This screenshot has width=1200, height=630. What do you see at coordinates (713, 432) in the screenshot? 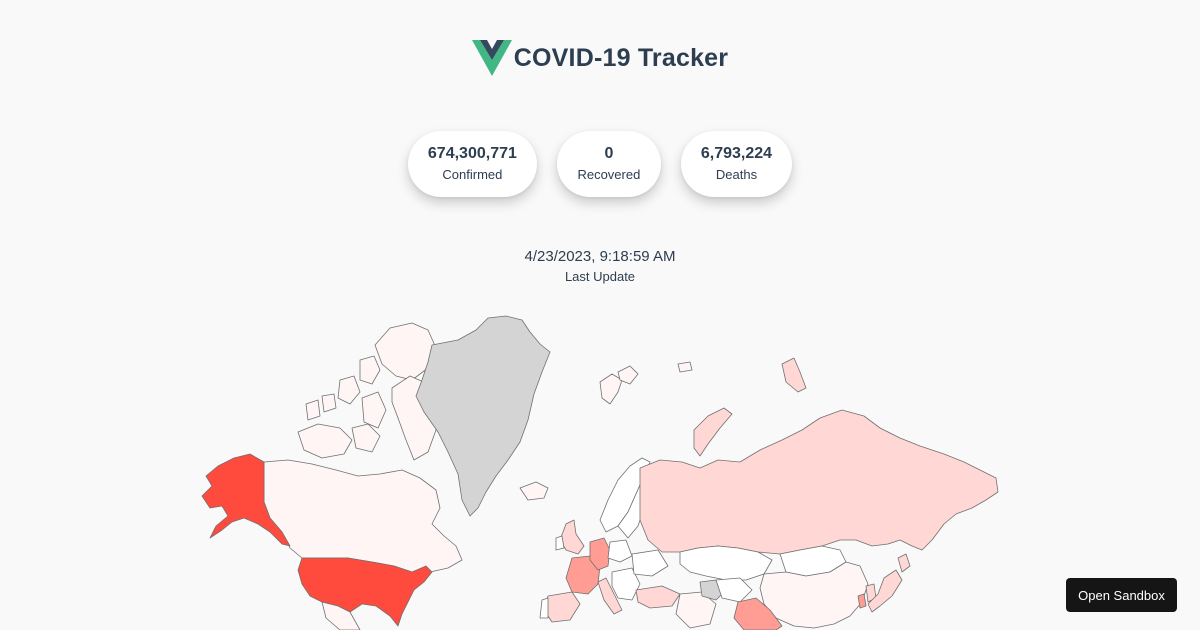
I see `map-region-novaya-zemlya` at bounding box center [713, 432].